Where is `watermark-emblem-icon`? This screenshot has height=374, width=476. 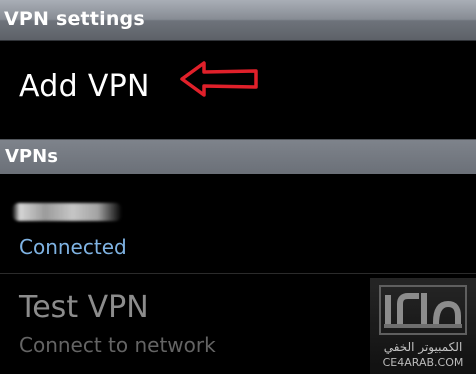 watermark-emblem-icon is located at coordinates (423, 310).